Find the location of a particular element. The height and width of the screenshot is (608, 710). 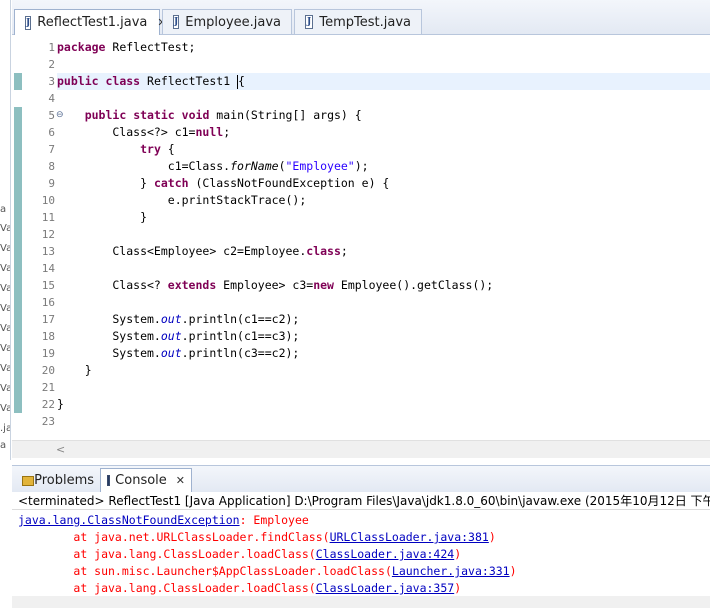

line-number: 5 is located at coordinates (51, 115).